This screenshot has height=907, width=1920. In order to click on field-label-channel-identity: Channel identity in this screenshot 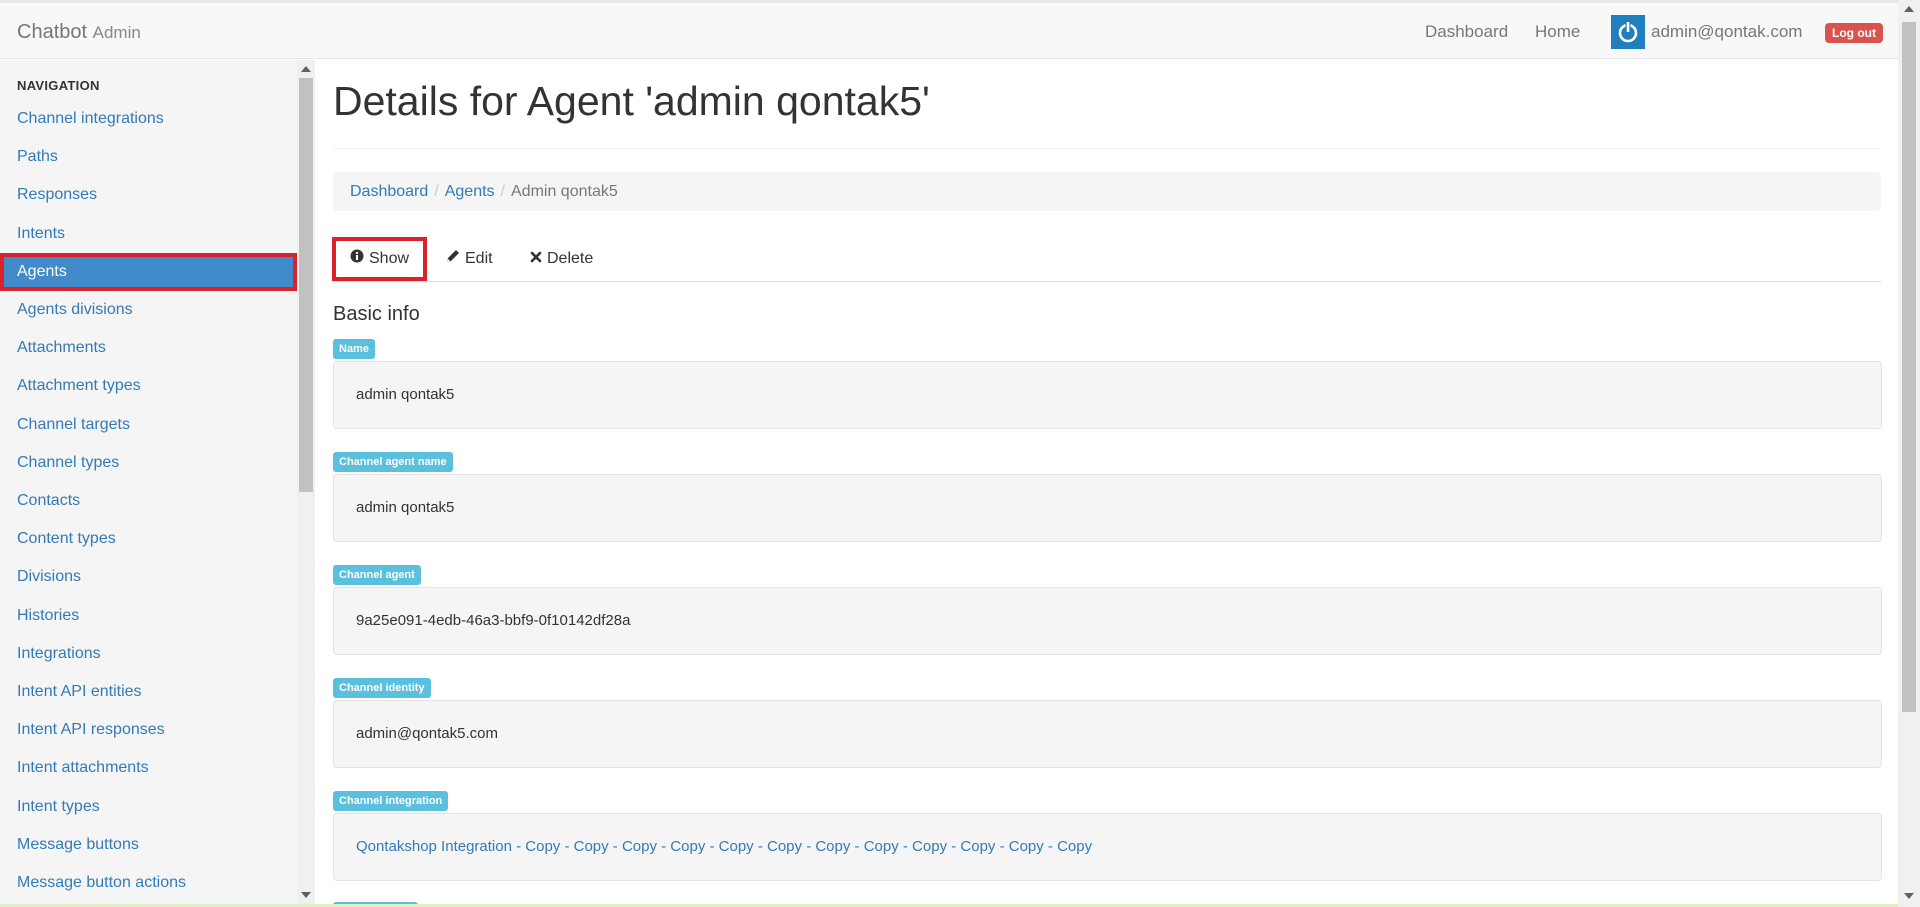, I will do `click(382, 688)`.